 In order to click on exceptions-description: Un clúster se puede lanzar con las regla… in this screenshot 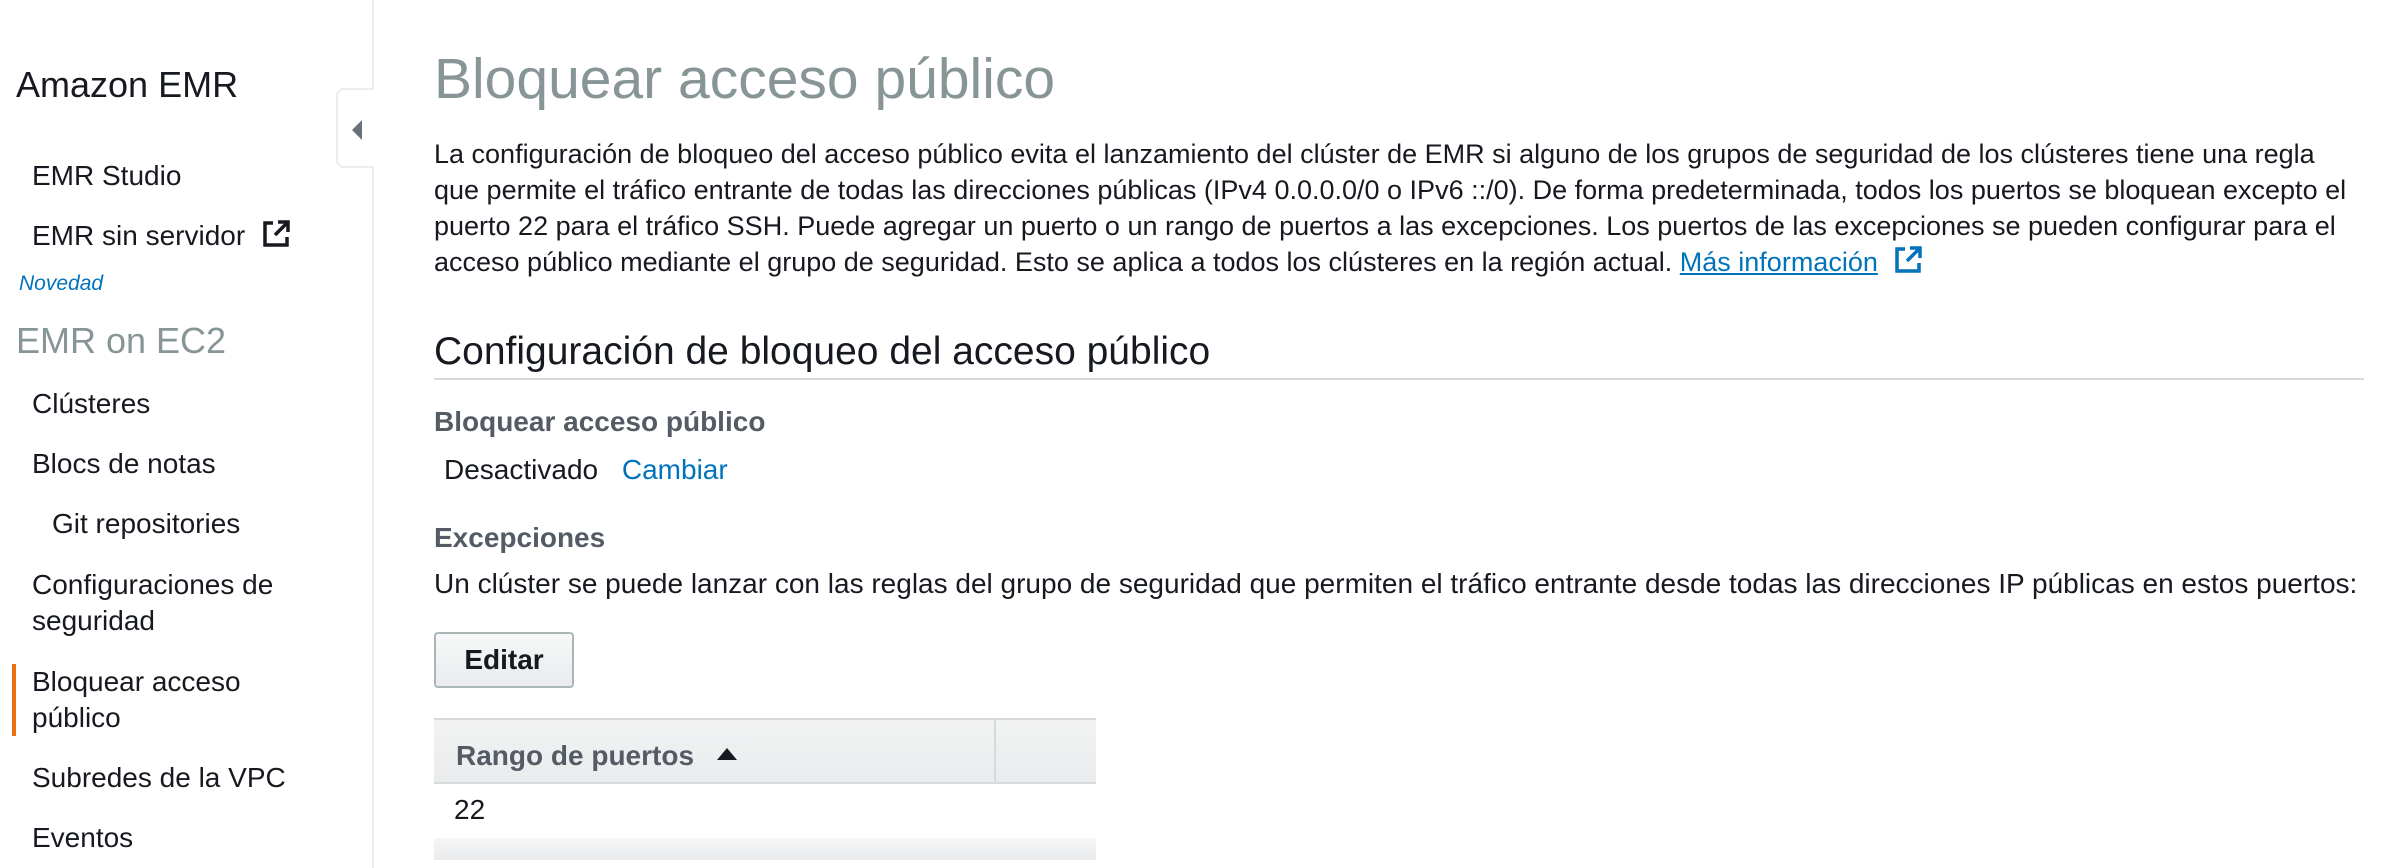, I will do `click(1396, 583)`.